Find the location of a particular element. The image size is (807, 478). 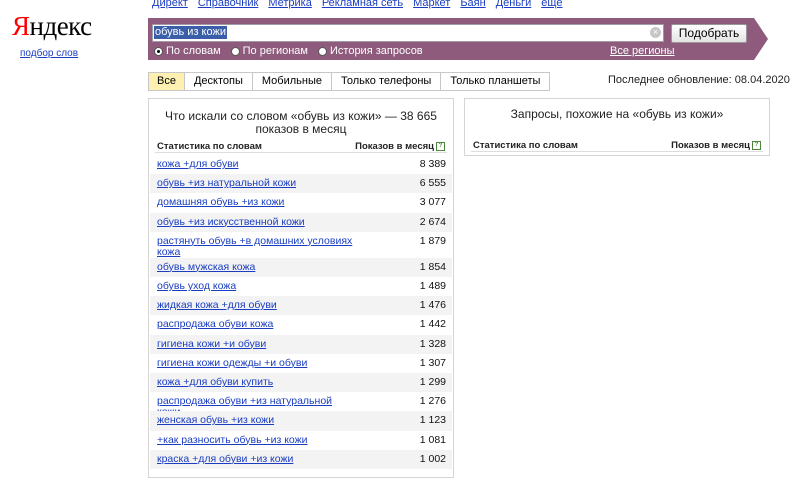

table-row: краска +для обуви +из кожи 1 002 is located at coordinates (301, 459).